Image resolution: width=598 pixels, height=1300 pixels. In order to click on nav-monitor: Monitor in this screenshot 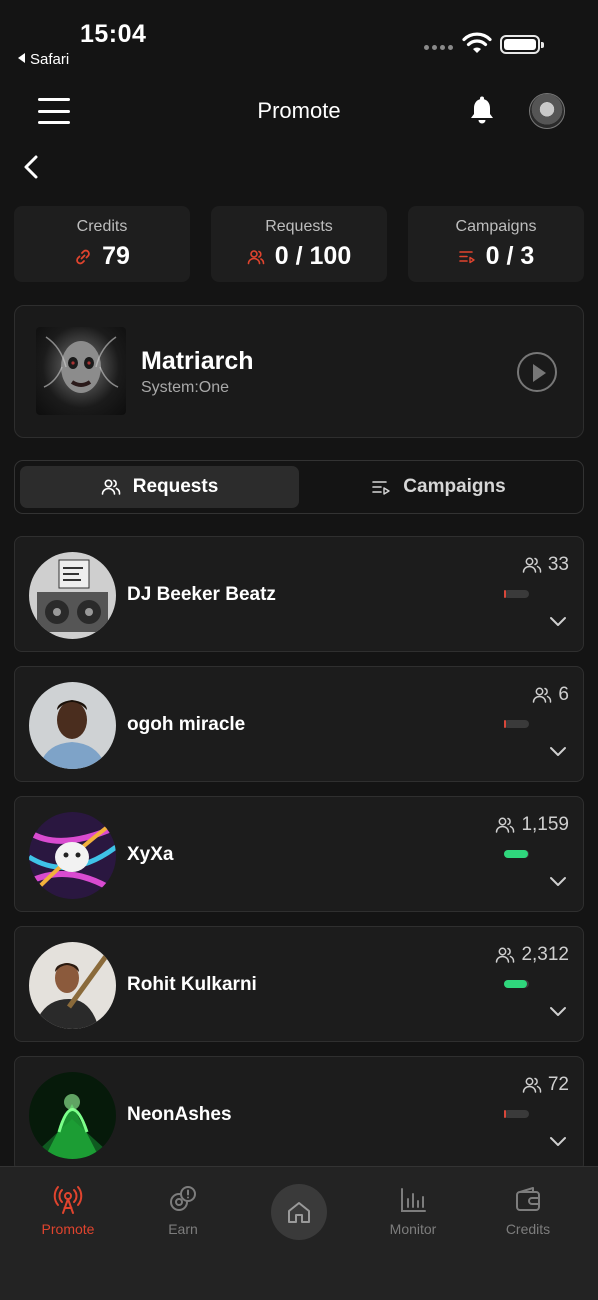, I will do `click(413, 1211)`.